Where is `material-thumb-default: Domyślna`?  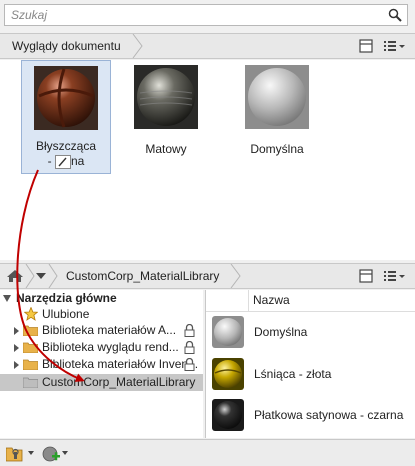 material-thumb-default: Domyślna is located at coordinates (277, 117).